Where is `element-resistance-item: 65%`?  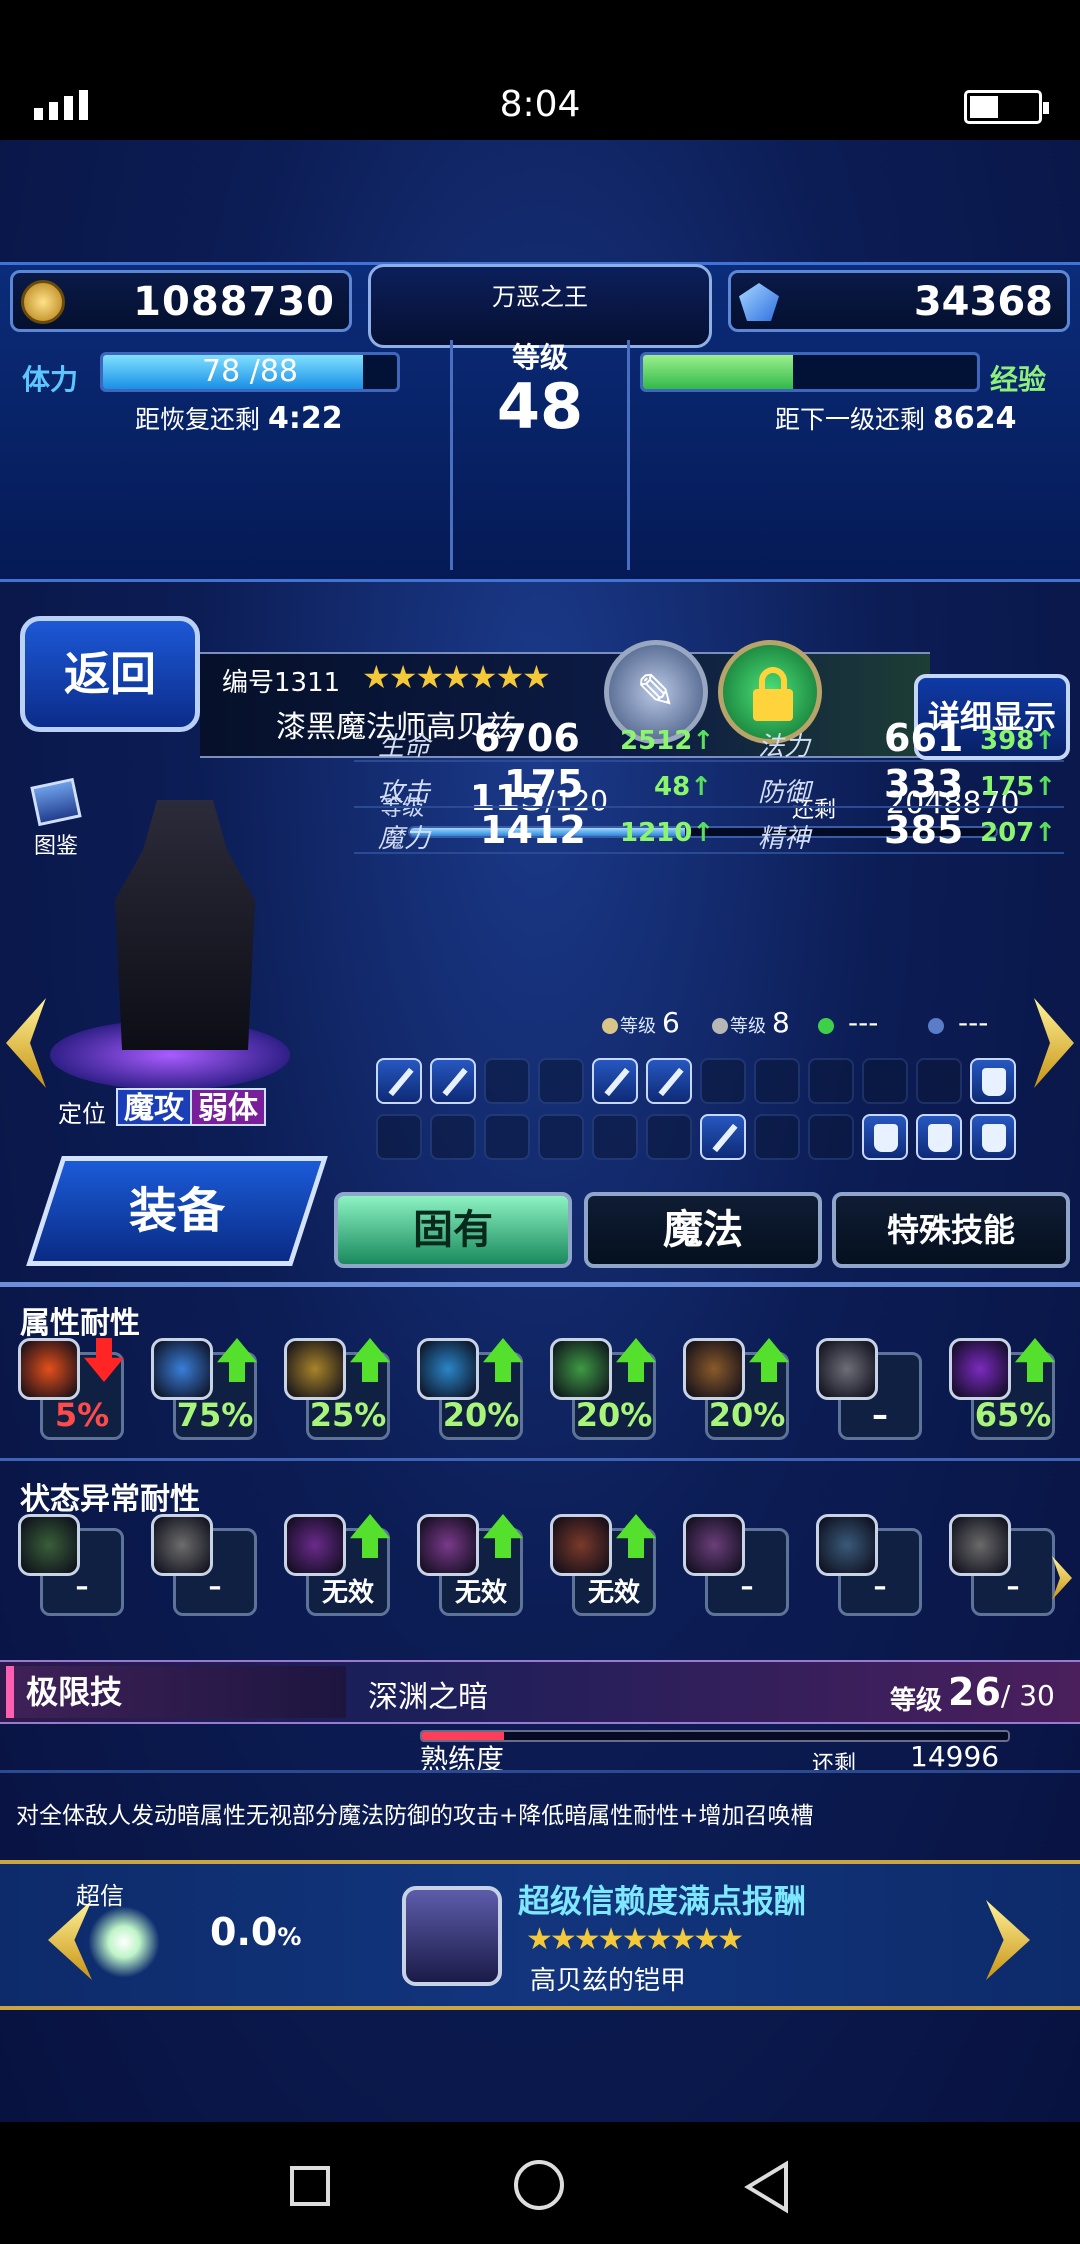
element-resistance-item: 65% is located at coordinates (1002, 1390).